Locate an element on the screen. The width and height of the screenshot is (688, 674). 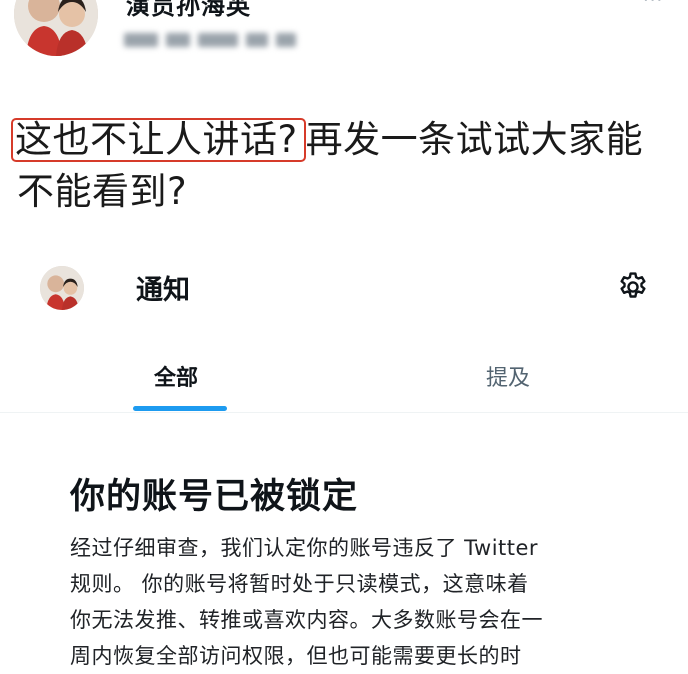
highlighted-text: 这也不让人讲话? is located at coordinates (158, 140).